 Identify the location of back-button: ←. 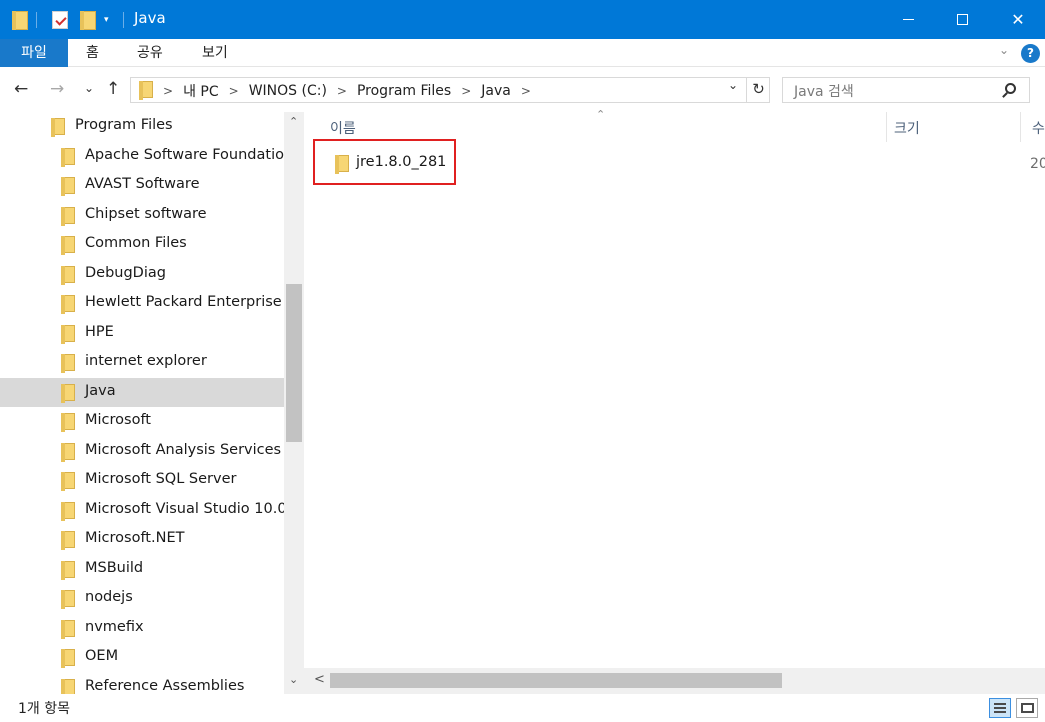
(21, 89).